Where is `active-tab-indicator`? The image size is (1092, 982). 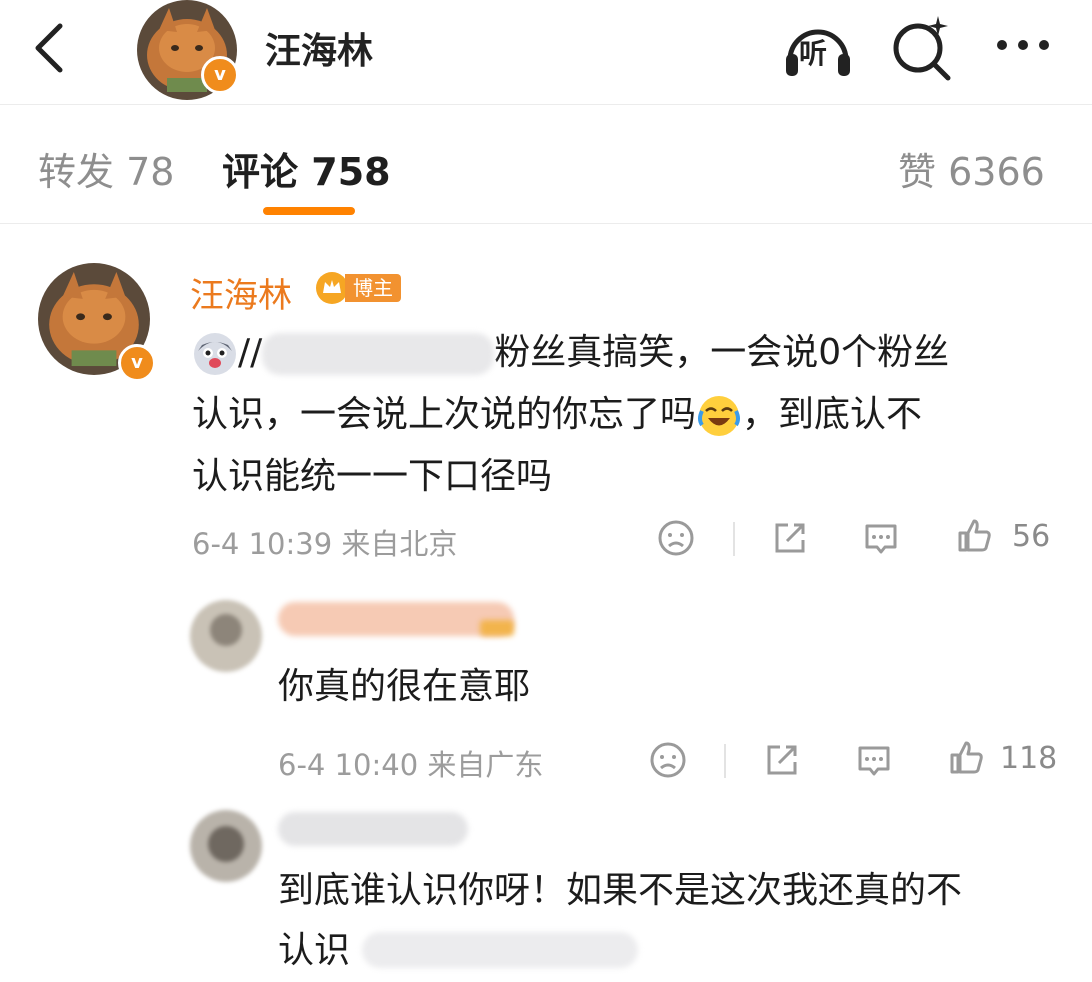 active-tab-indicator is located at coordinates (309, 211).